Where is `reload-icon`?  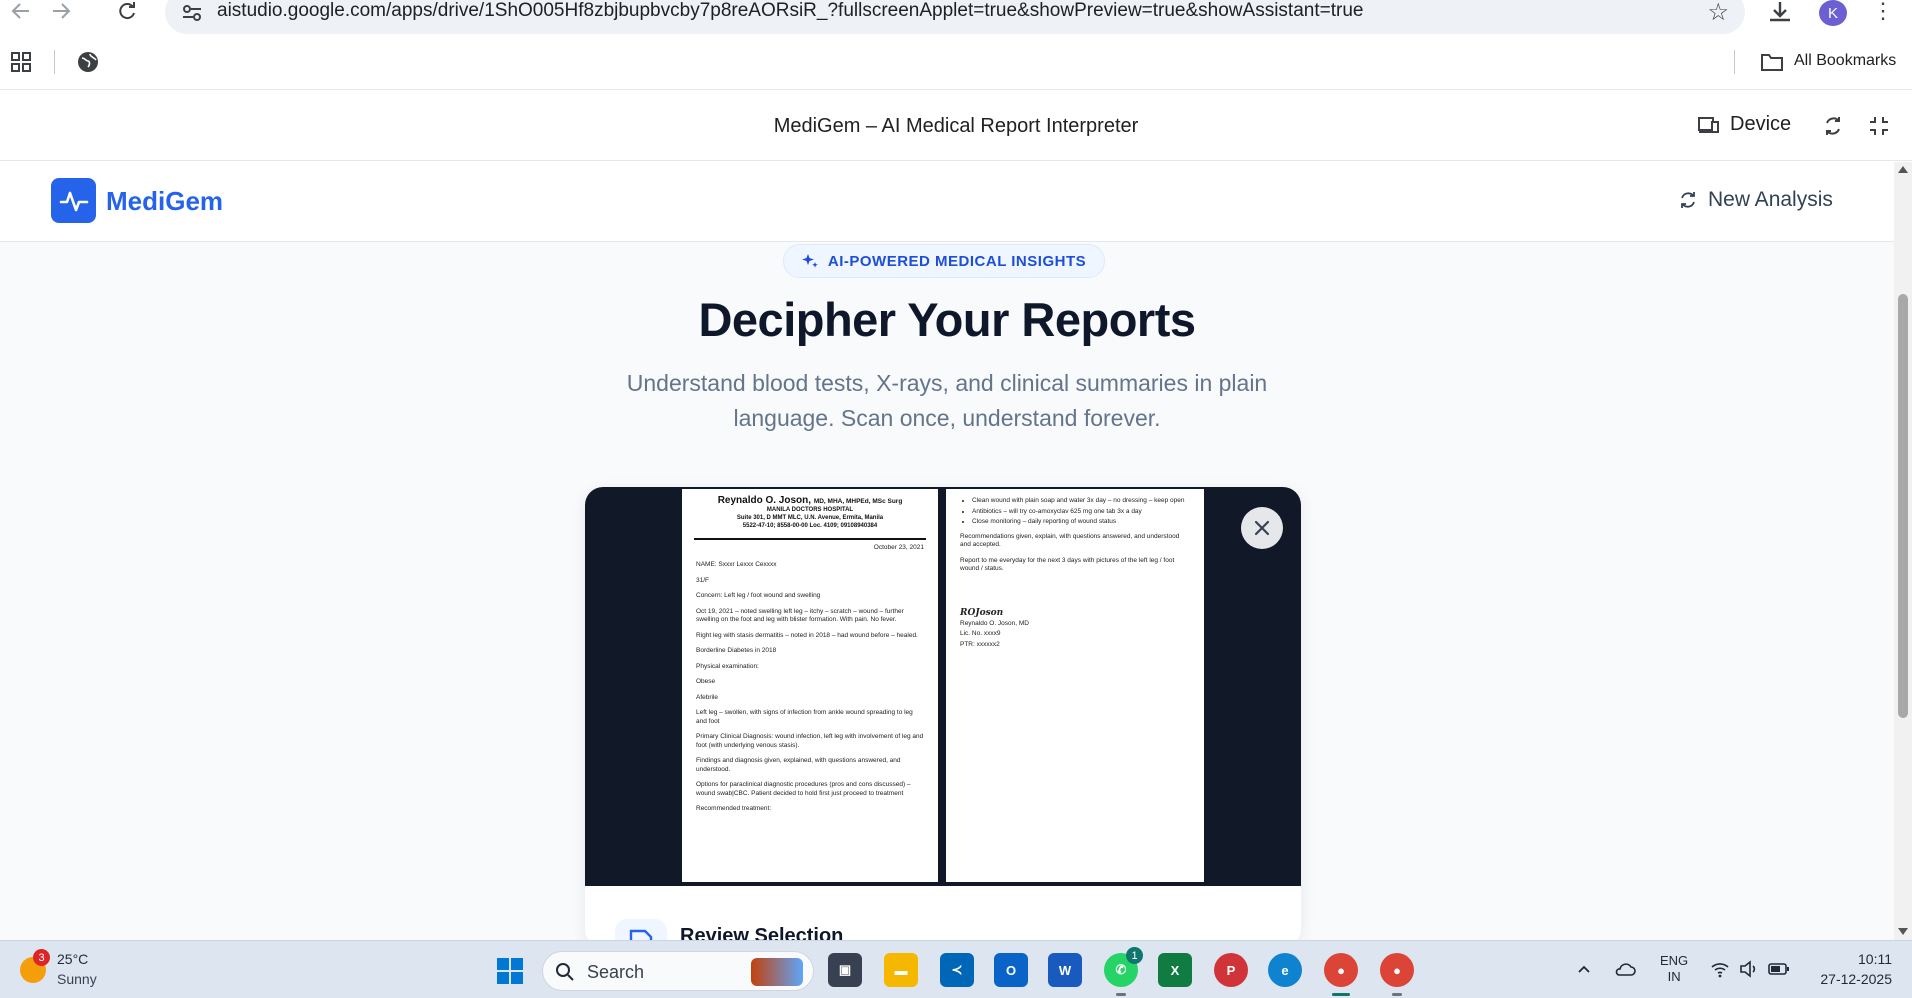
reload-icon is located at coordinates (127, 11).